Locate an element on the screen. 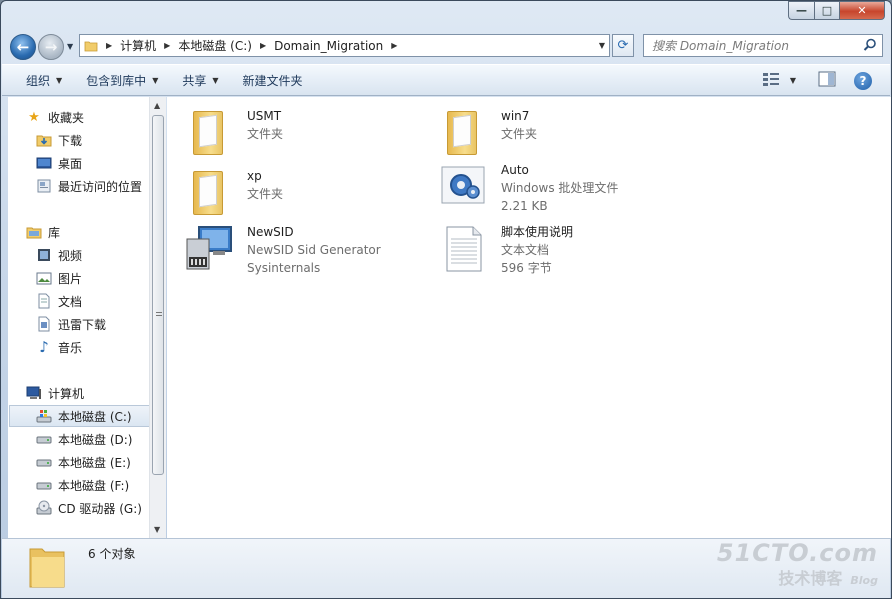 The width and height of the screenshot is (892, 599). nav-item-label: 本地磁盘 (D:) is located at coordinates (95, 439).